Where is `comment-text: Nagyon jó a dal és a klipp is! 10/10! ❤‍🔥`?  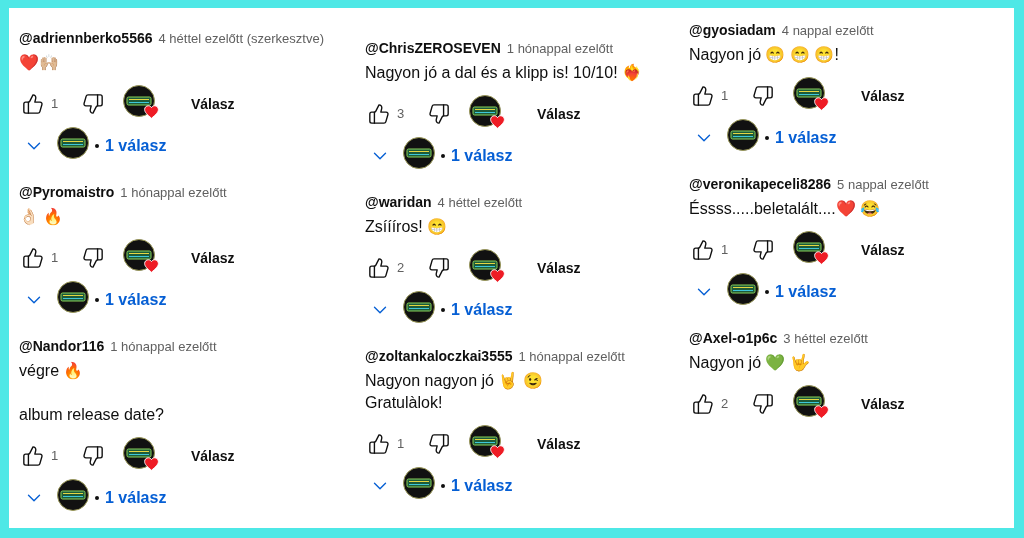
comment-text: Nagyon jó a dal és a klipp is! 10/10! ❤‍🔥 is located at coordinates (504, 73).